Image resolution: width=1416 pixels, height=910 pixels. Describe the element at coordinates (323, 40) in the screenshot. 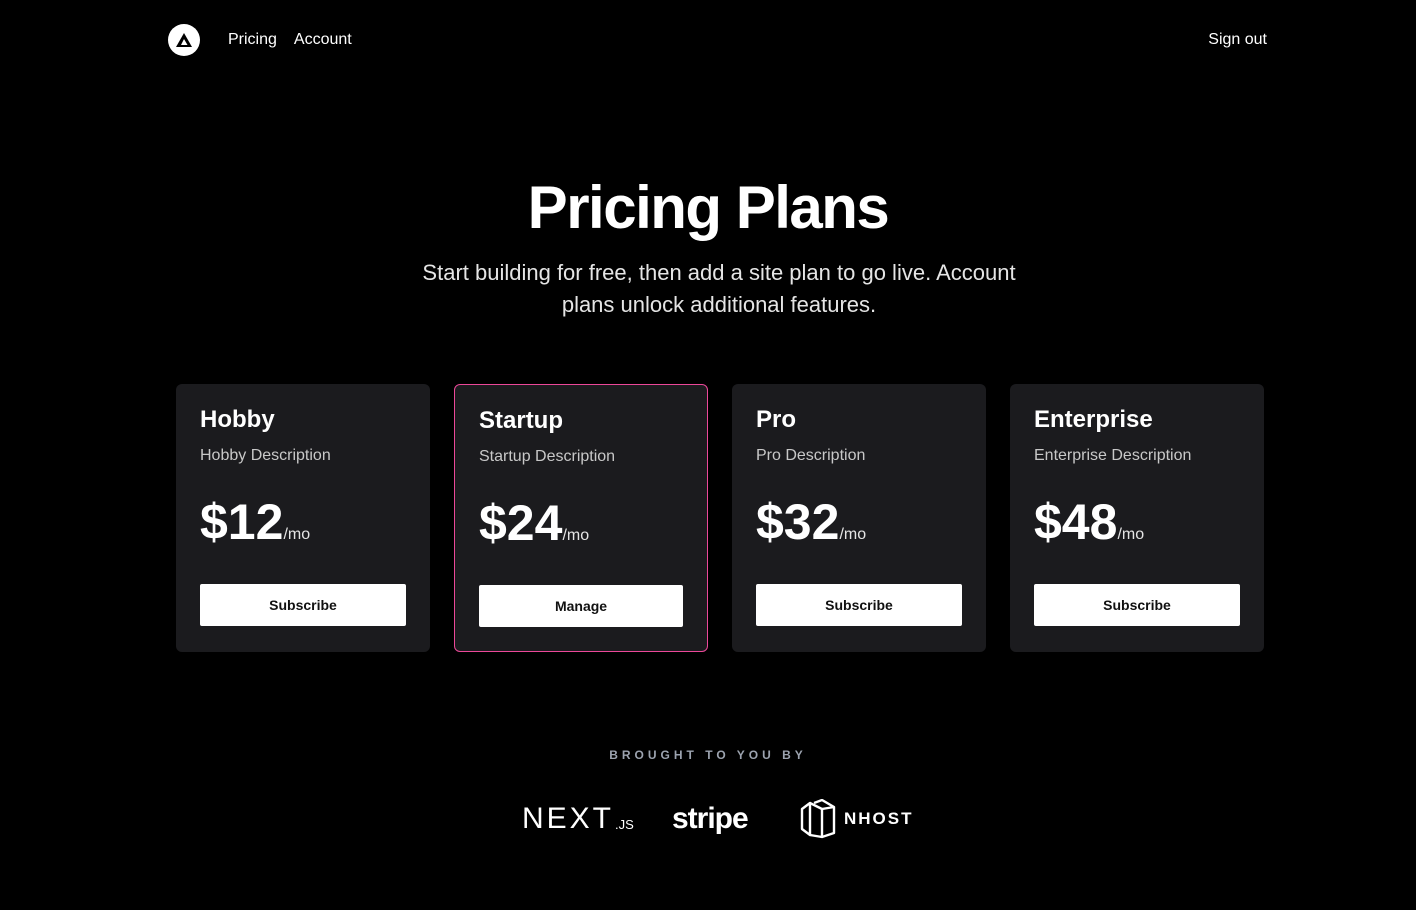

I see `nav-link-account: Account` at that location.